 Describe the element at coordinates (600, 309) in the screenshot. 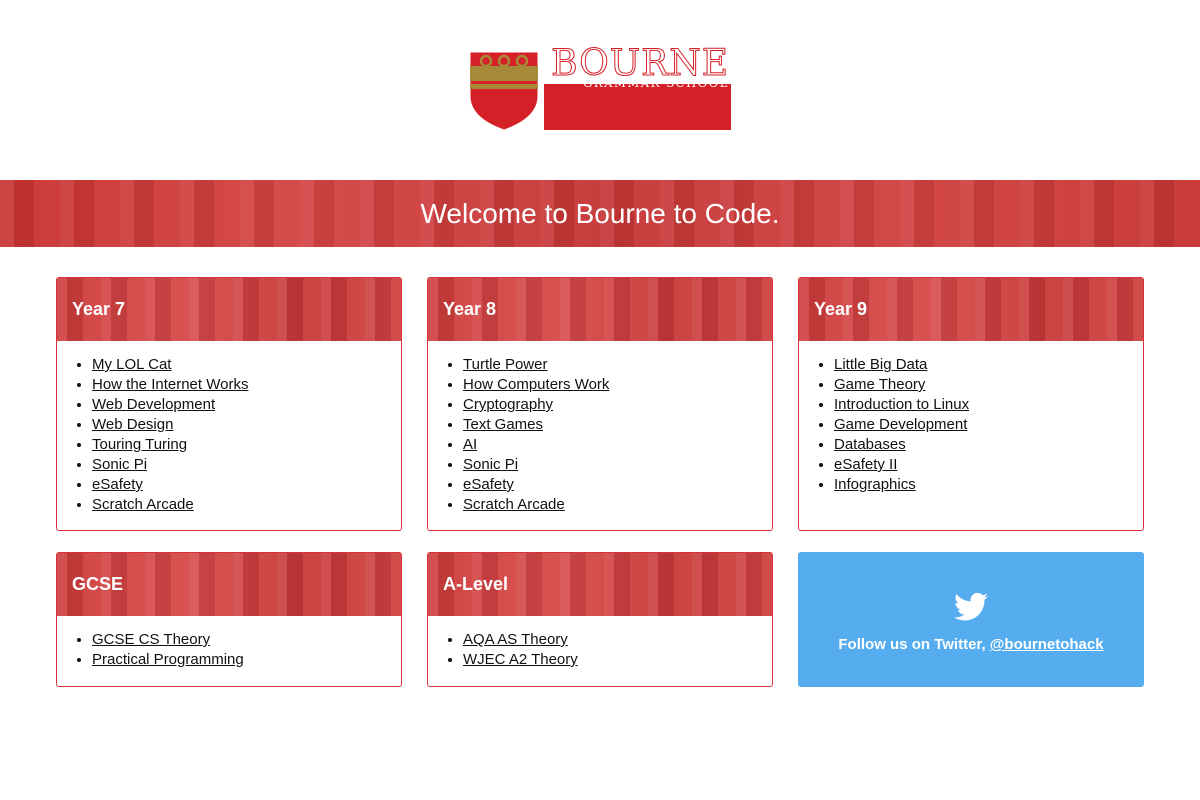

I see `card-header: Year 8` at that location.